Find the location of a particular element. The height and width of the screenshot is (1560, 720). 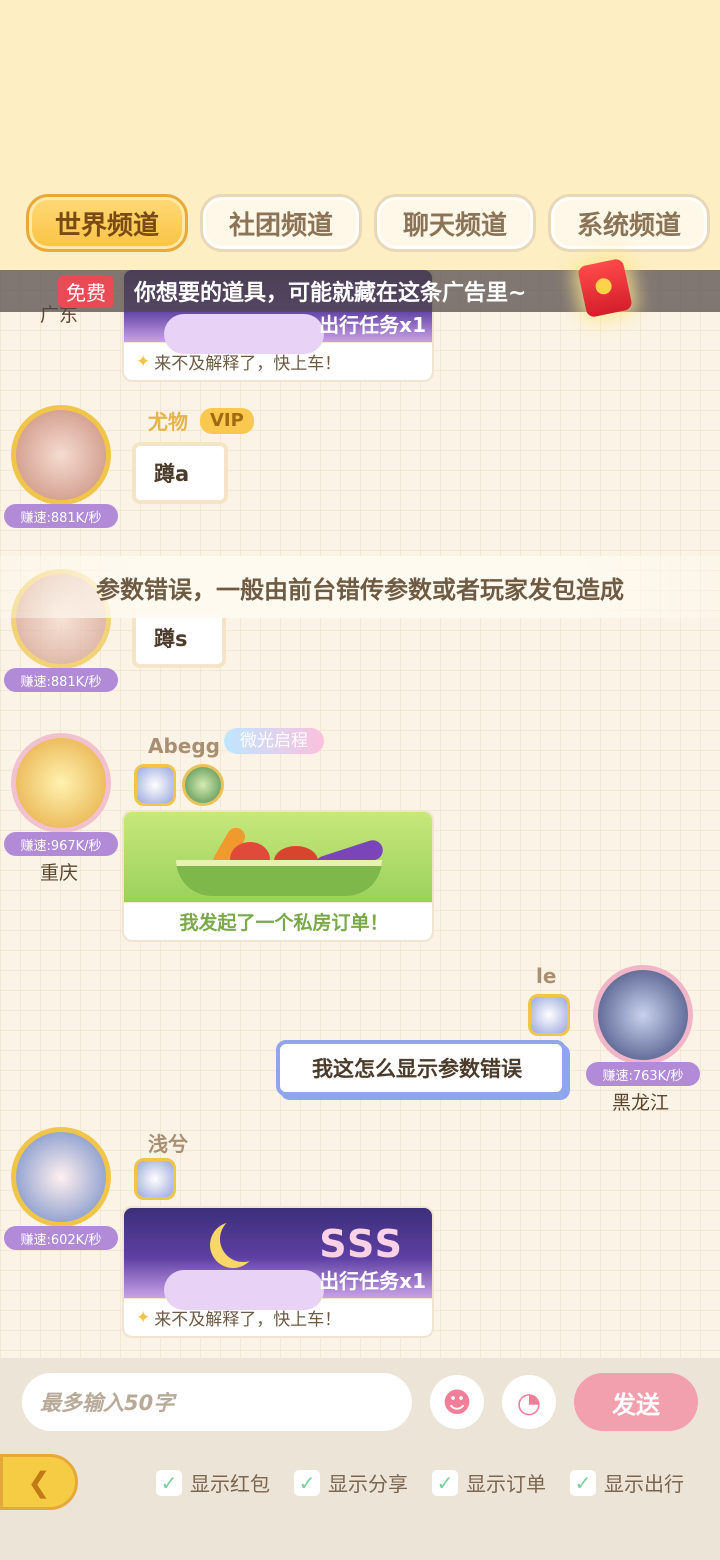

order-card: 我发起了一个私房订单！ is located at coordinates (278, 876).